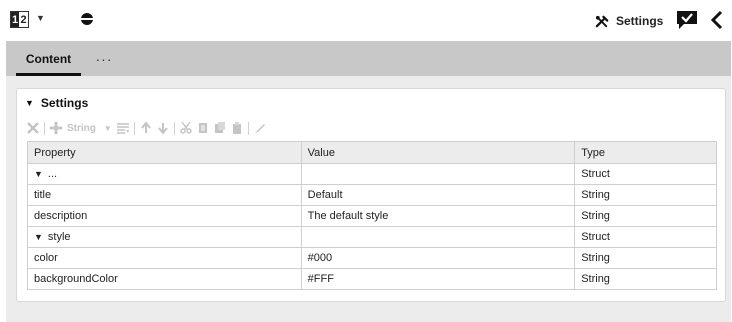 This screenshot has height=322, width=732. Describe the element at coordinates (29, 103) in the screenshot. I see `collapse-caret-icon: ▼` at that location.